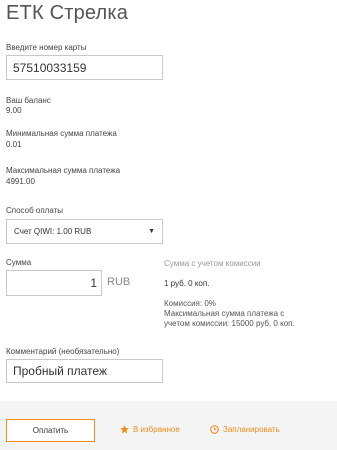 Image resolution: width=337 pixels, height=450 pixels. I want to click on star-icon, so click(124, 429).